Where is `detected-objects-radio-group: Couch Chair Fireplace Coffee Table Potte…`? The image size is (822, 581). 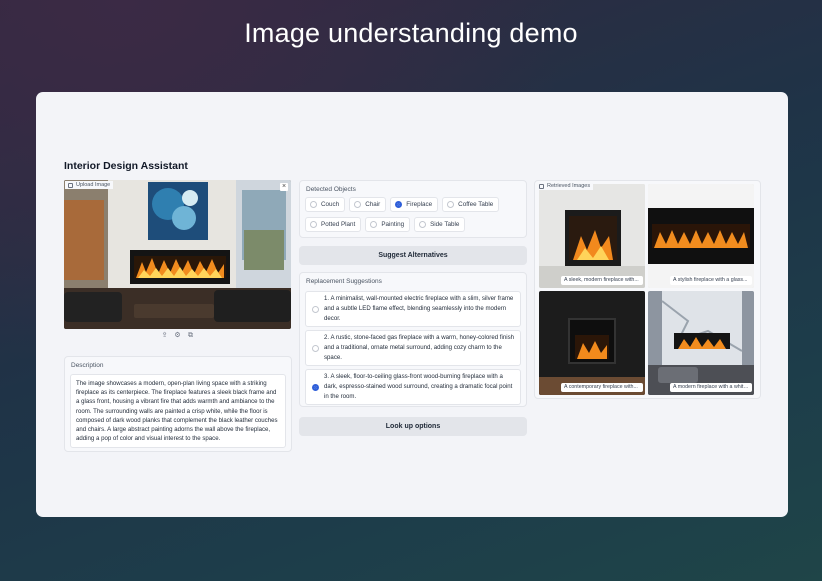
detected-objects-radio-group: Couch Chair Fireplace Coffee Table Potte… is located at coordinates (415, 214).